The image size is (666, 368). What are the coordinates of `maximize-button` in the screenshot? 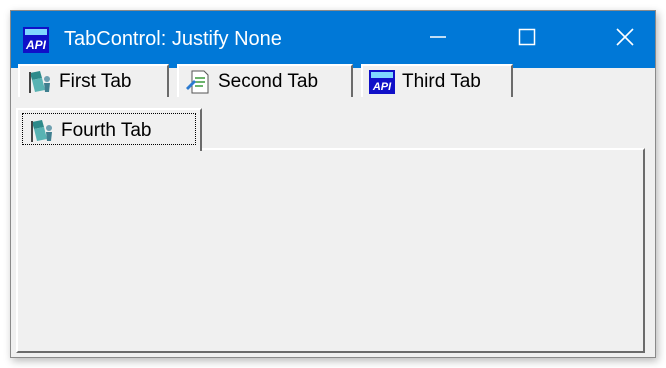 It's located at (527, 39).